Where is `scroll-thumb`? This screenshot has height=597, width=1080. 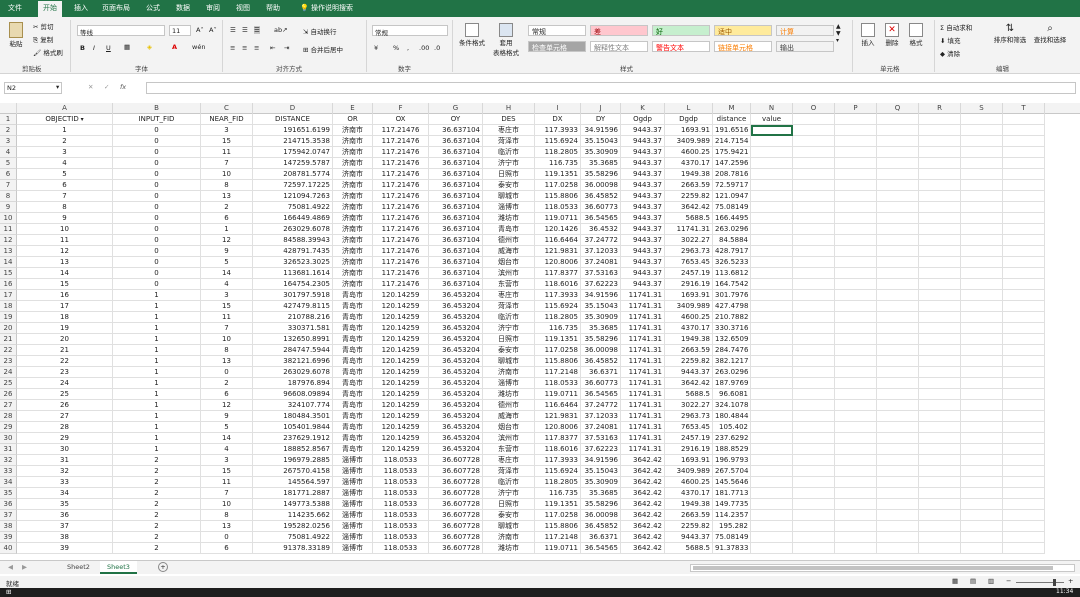 scroll-thumb is located at coordinates (873, 568).